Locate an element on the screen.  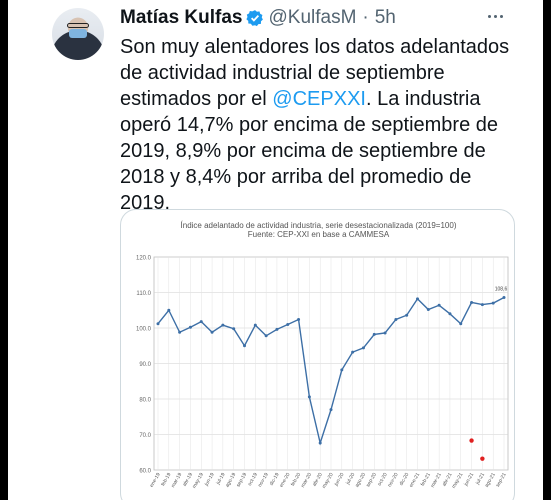
verified-badge-icon is located at coordinates (255, 18).